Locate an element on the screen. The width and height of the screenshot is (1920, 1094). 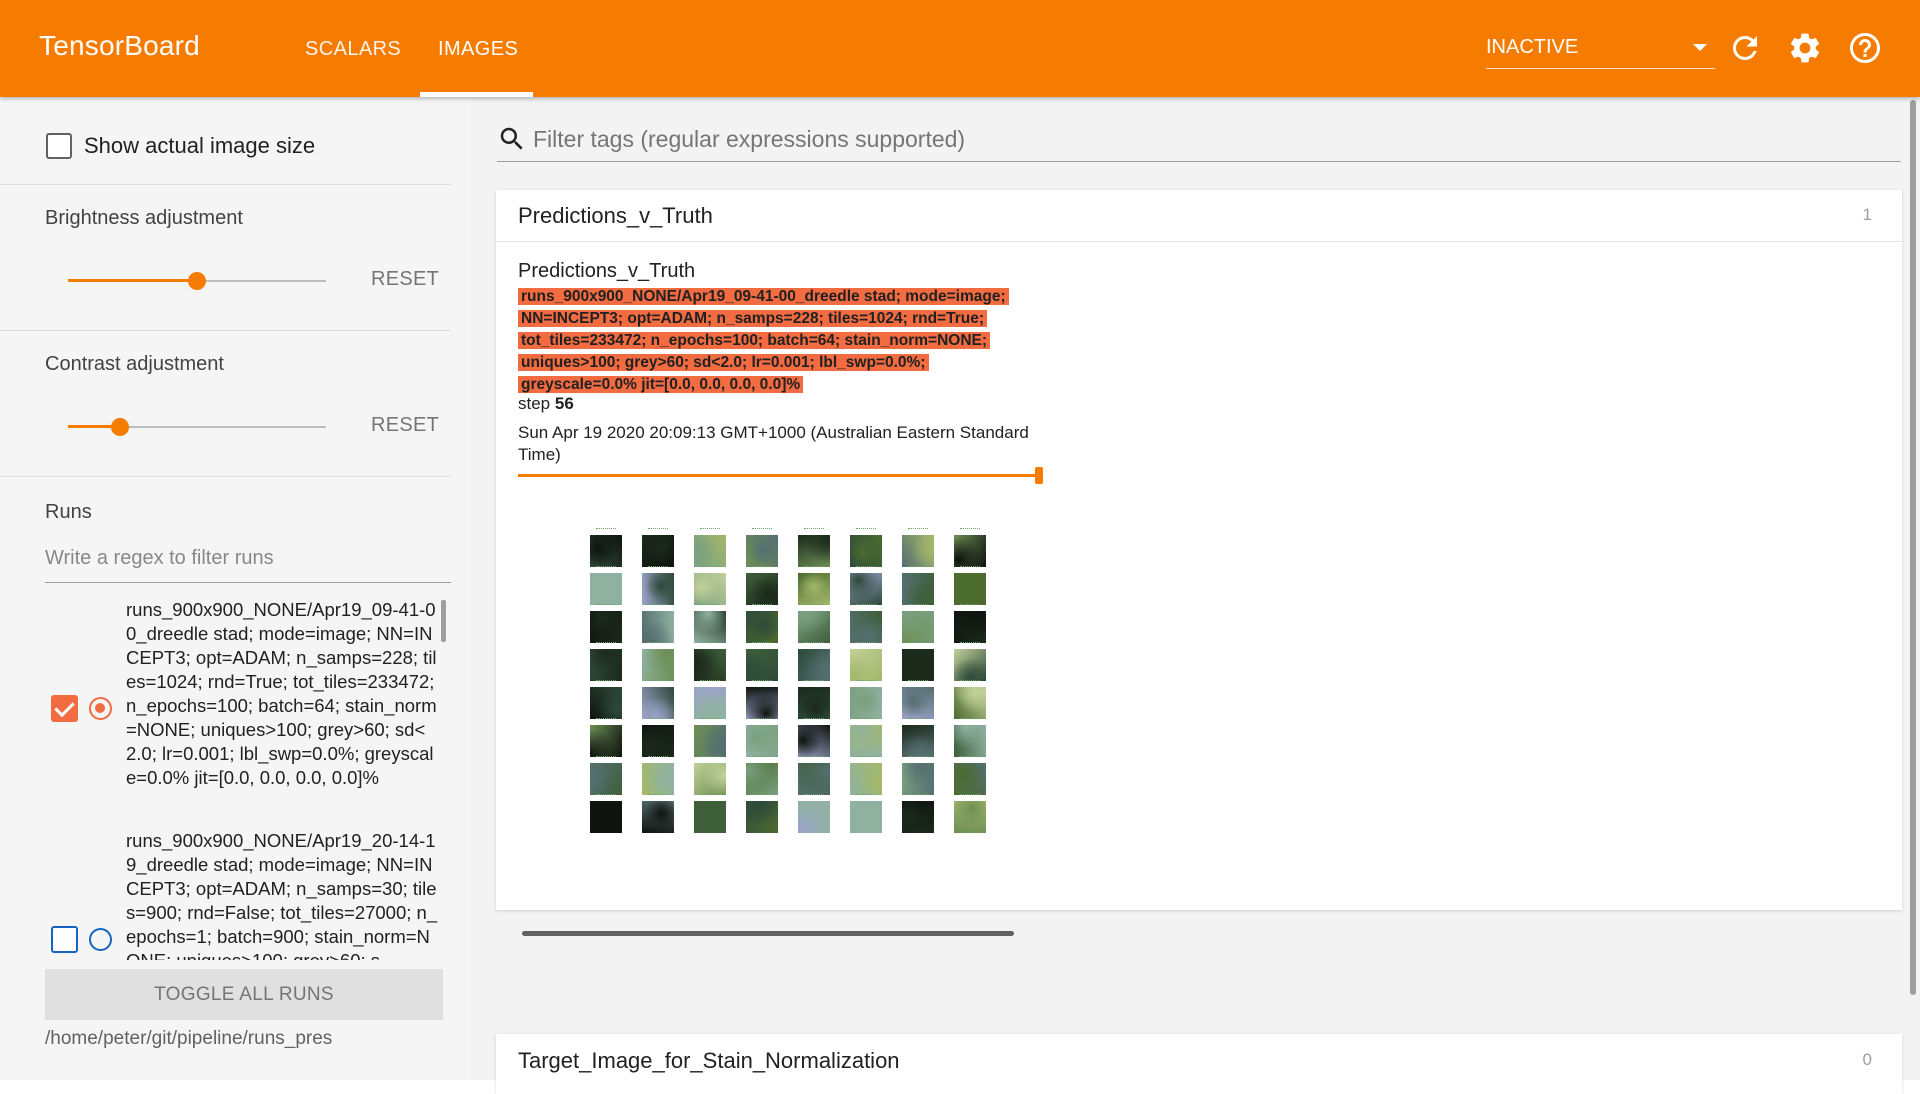
refresh-icon is located at coordinates (1745, 48).